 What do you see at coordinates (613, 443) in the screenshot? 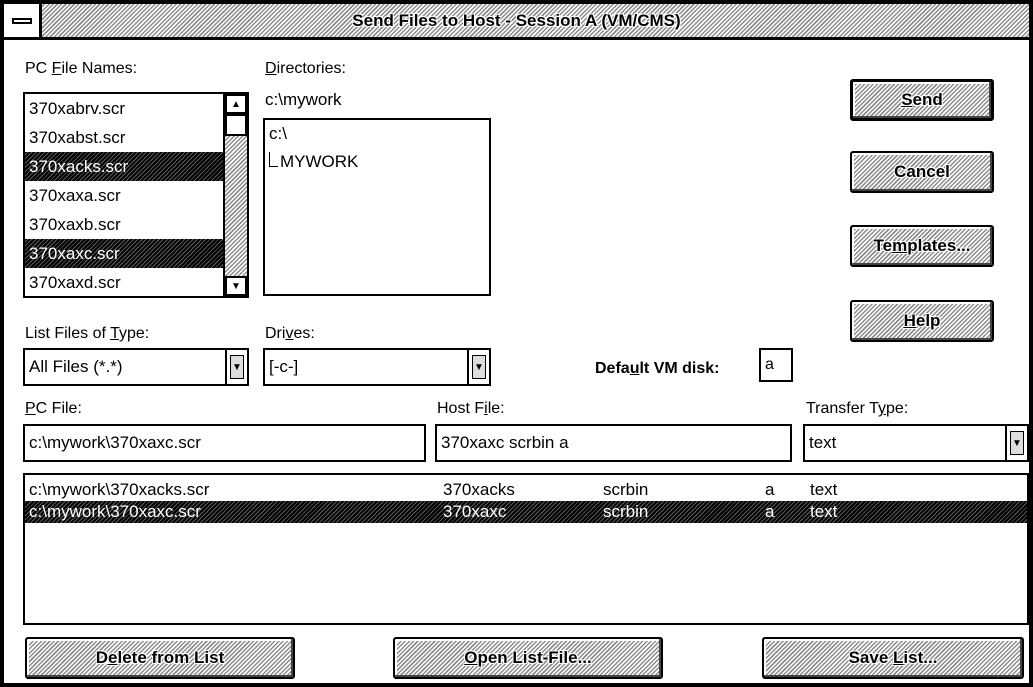
I see `host-file-input: 370xaxc scrbin a` at bounding box center [613, 443].